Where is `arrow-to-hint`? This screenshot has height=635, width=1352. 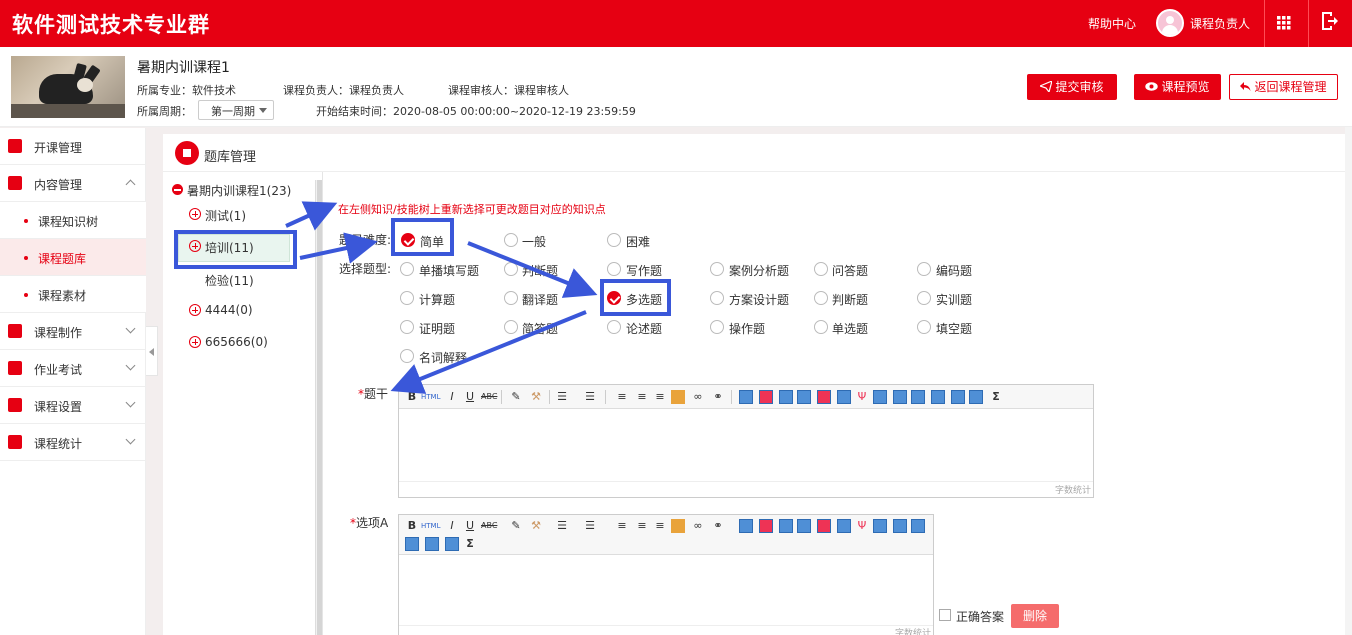 arrow-to-hint is located at coordinates (311, 216).